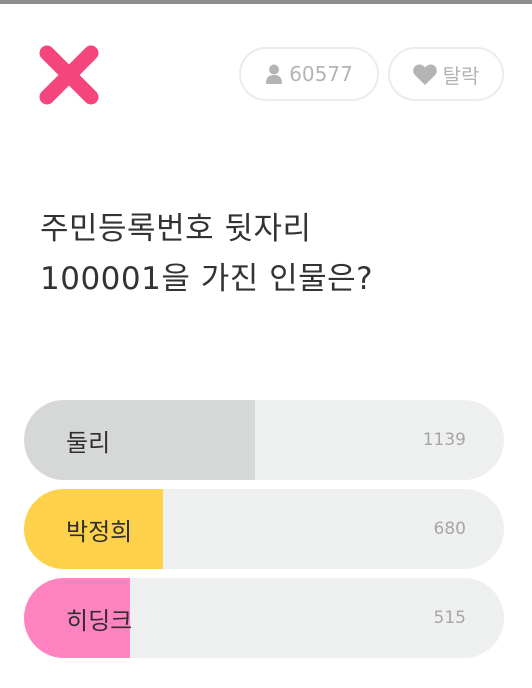  I want to click on participant-count-badge: 60577, so click(309, 74).